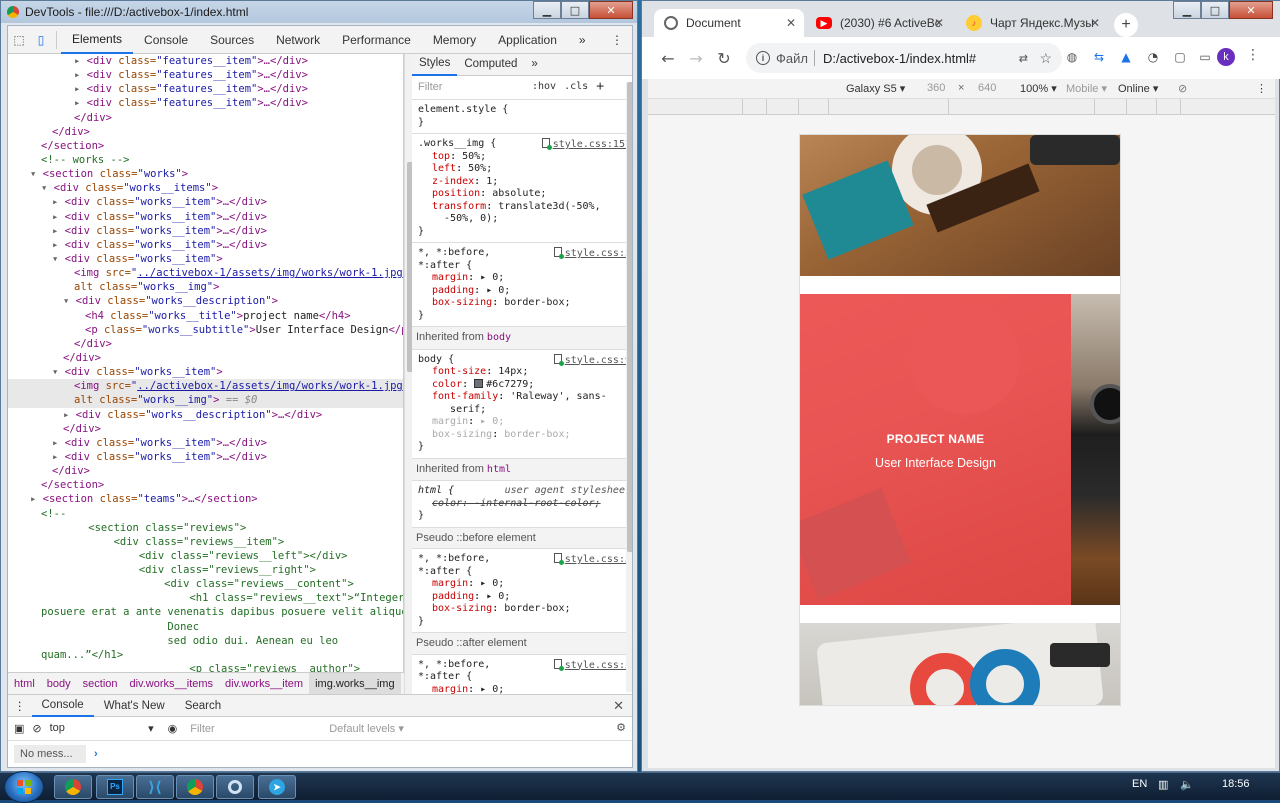 This screenshot has width=1280, height=803. Describe the element at coordinates (1138, 88) in the screenshot. I see `network-select: Online ▾` at that location.